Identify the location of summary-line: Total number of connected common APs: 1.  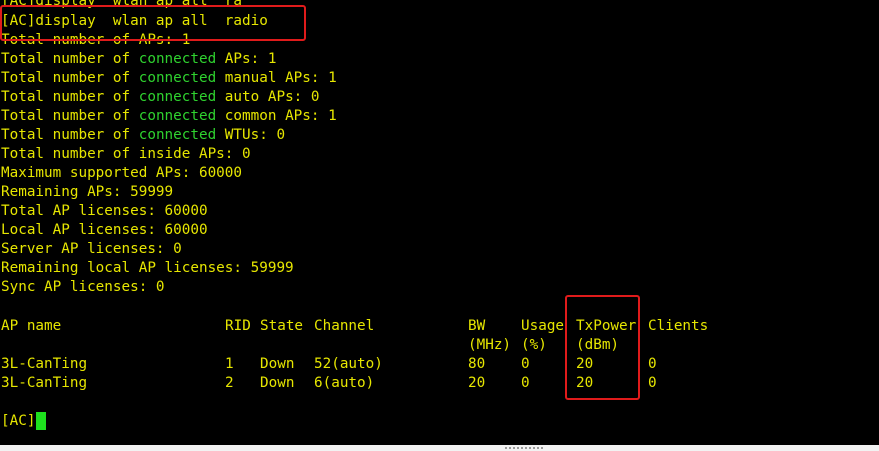
(169, 116).